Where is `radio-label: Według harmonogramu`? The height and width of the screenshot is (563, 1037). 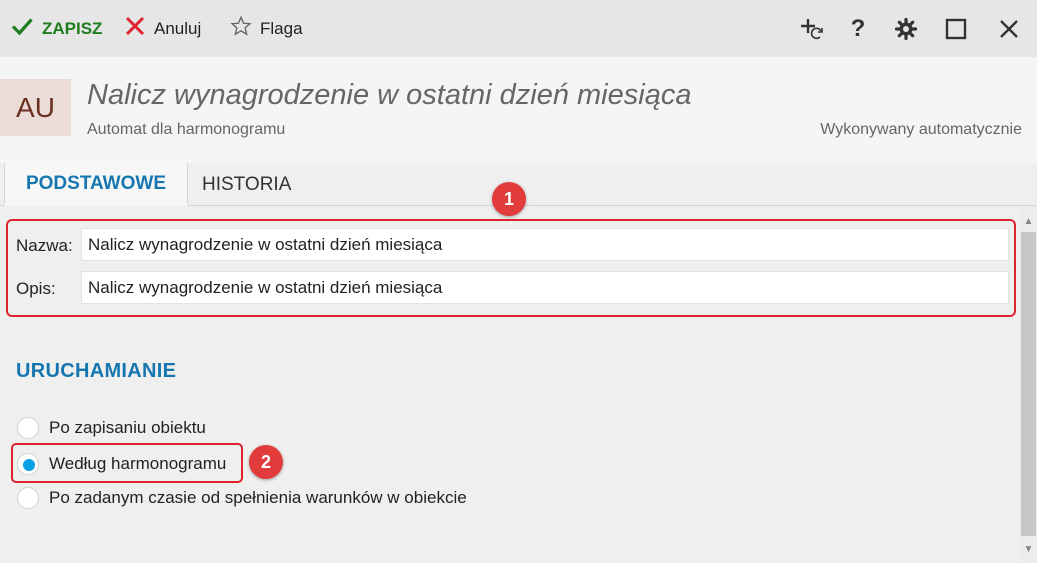 radio-label: Według harmonogramu is located at coordinates (138, 463).